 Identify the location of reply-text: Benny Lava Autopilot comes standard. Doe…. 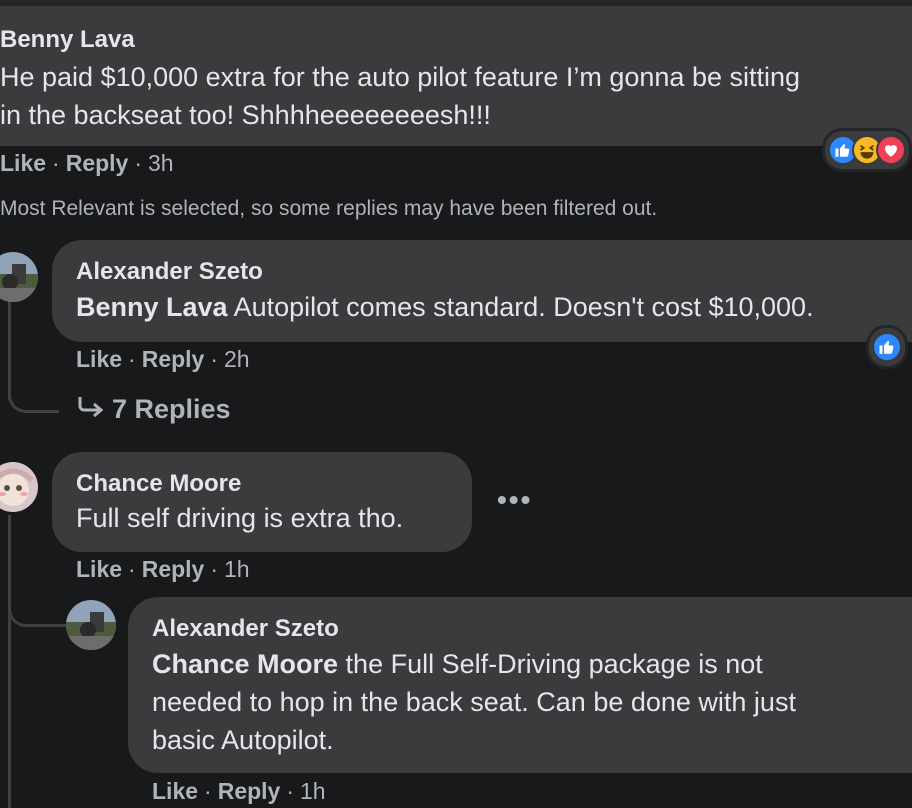
(445, 307).